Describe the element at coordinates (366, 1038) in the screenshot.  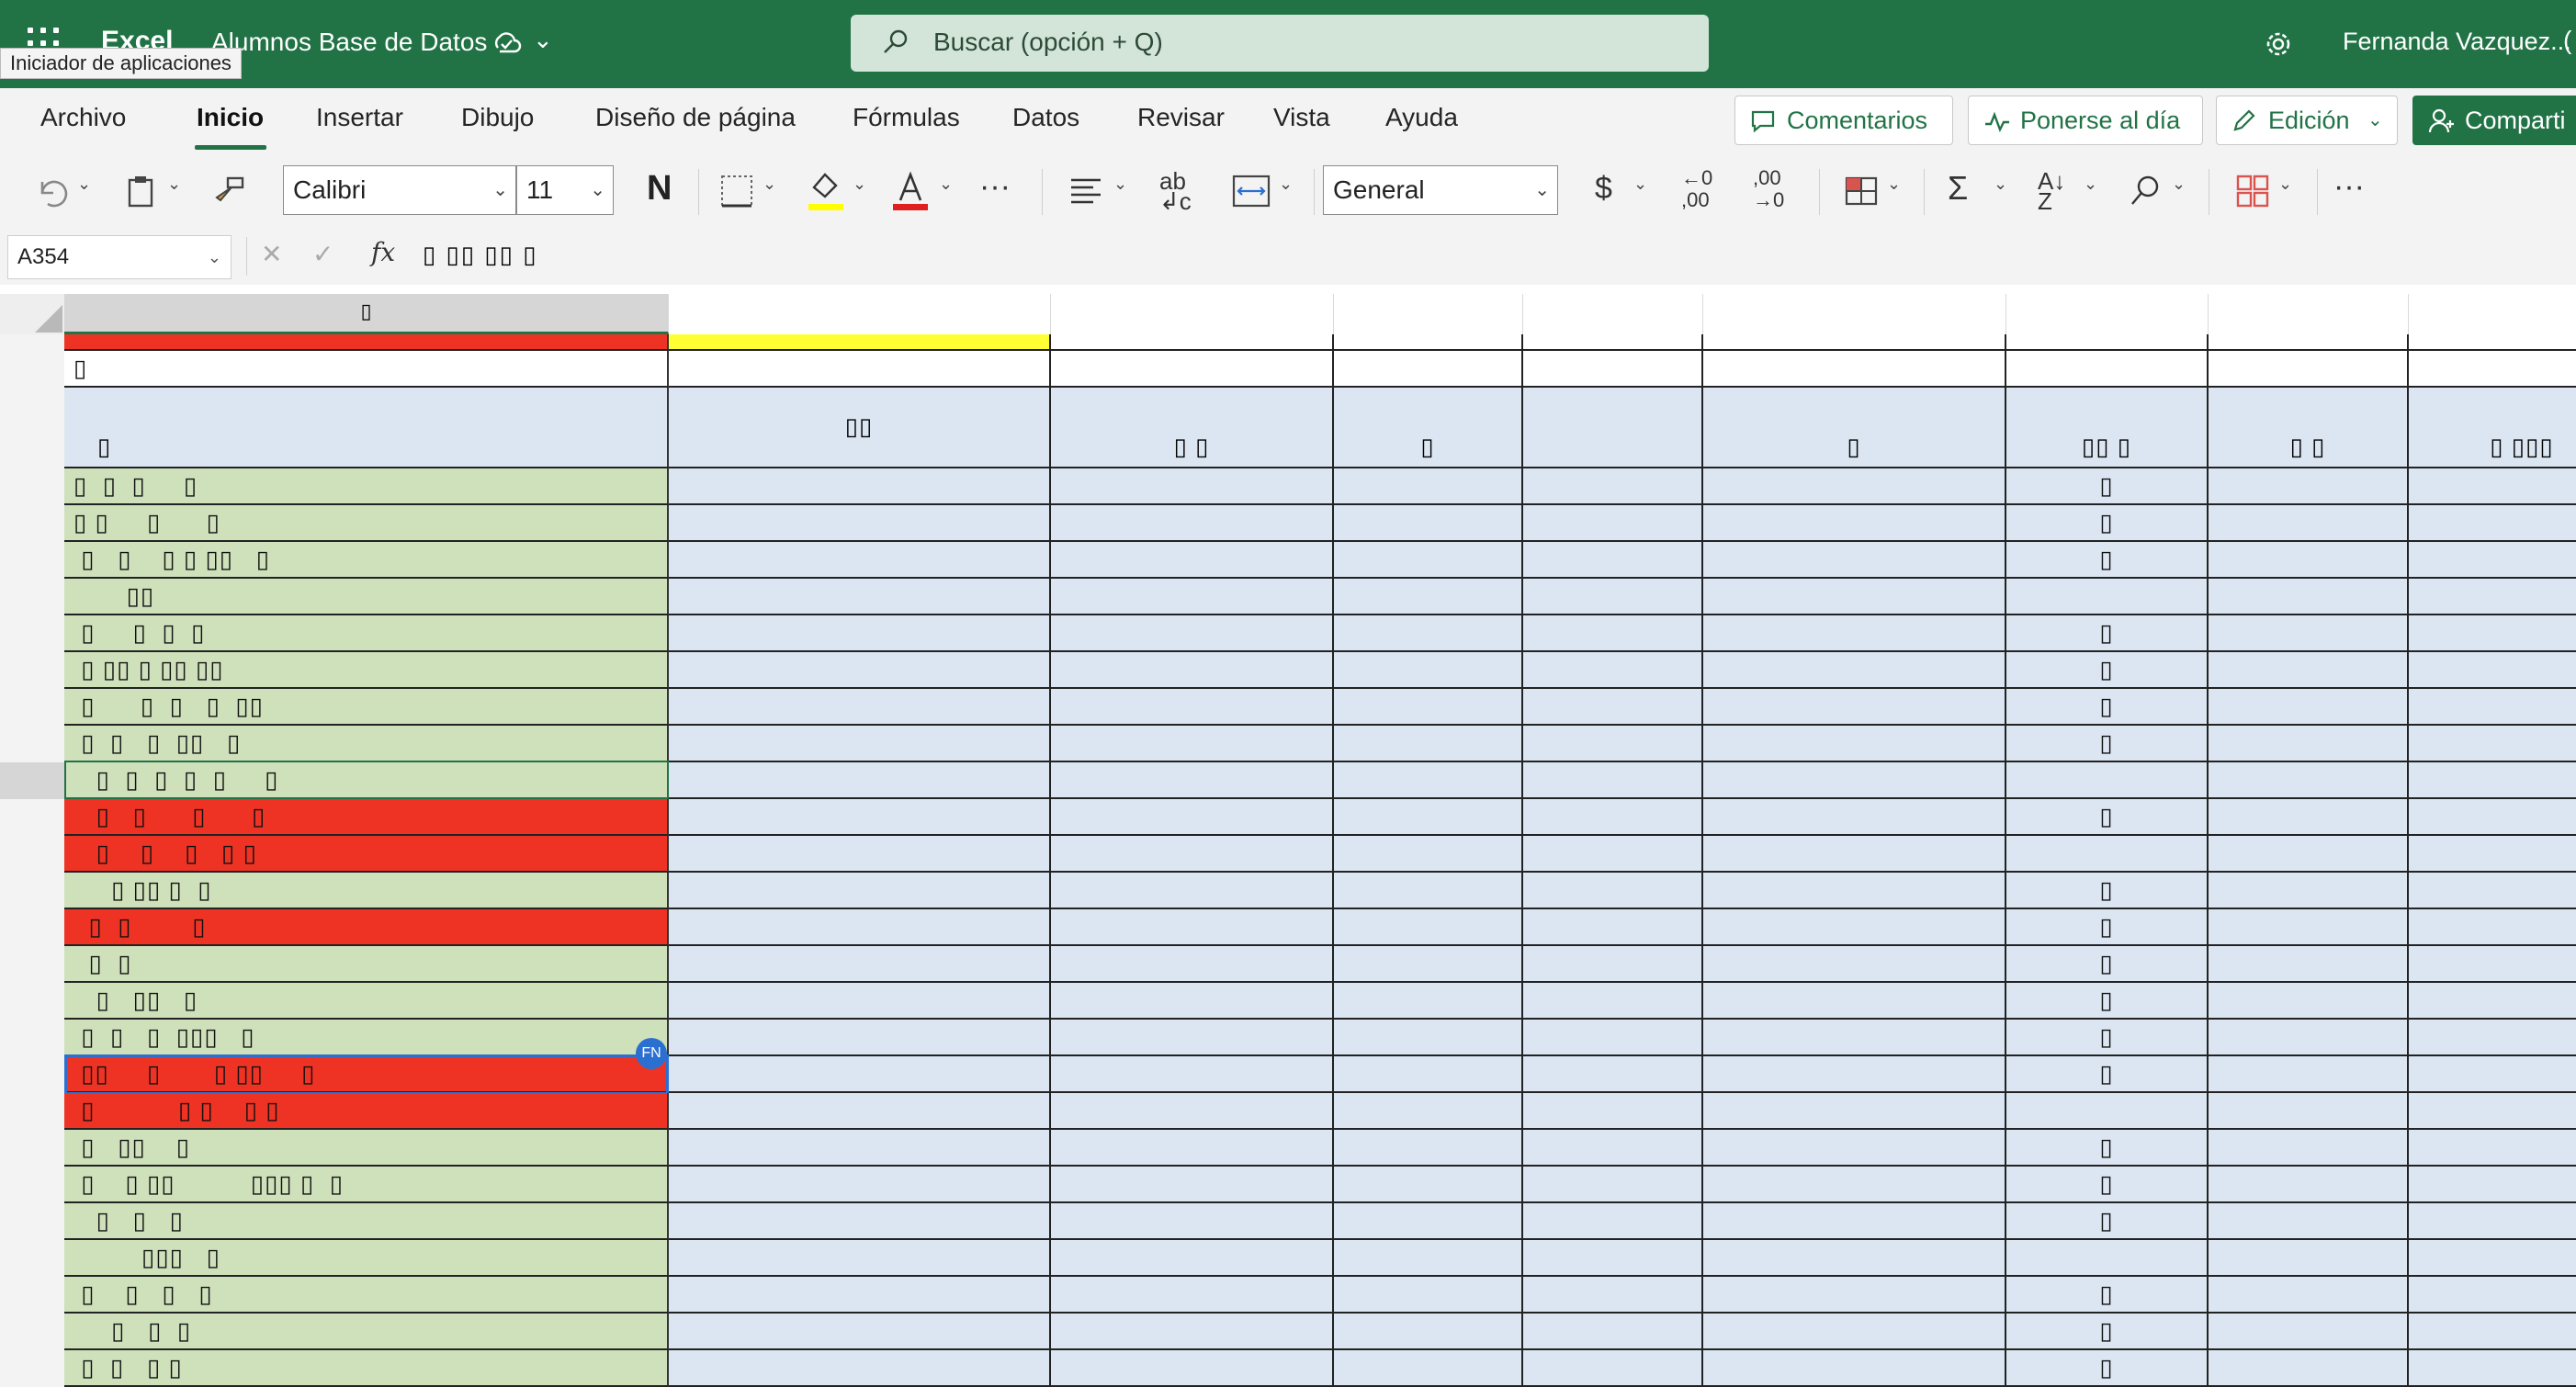
I see `cell: ▯ ▯ ▯ ▯▯▯ ▯` at that location.